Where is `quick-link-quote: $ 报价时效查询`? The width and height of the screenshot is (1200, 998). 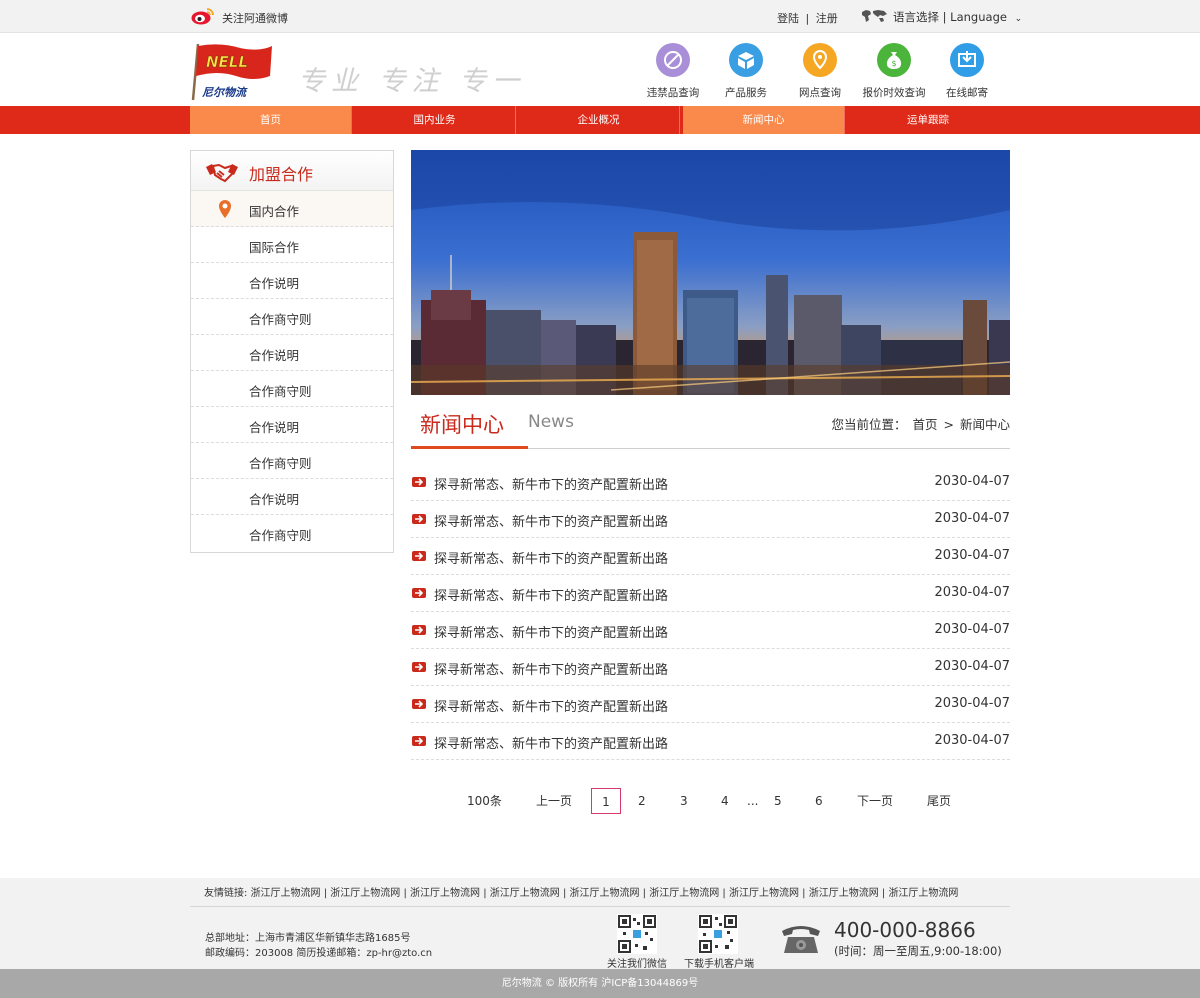
quick-link-quote: $ 报价时效查询 is located at coordinates (894, 71).